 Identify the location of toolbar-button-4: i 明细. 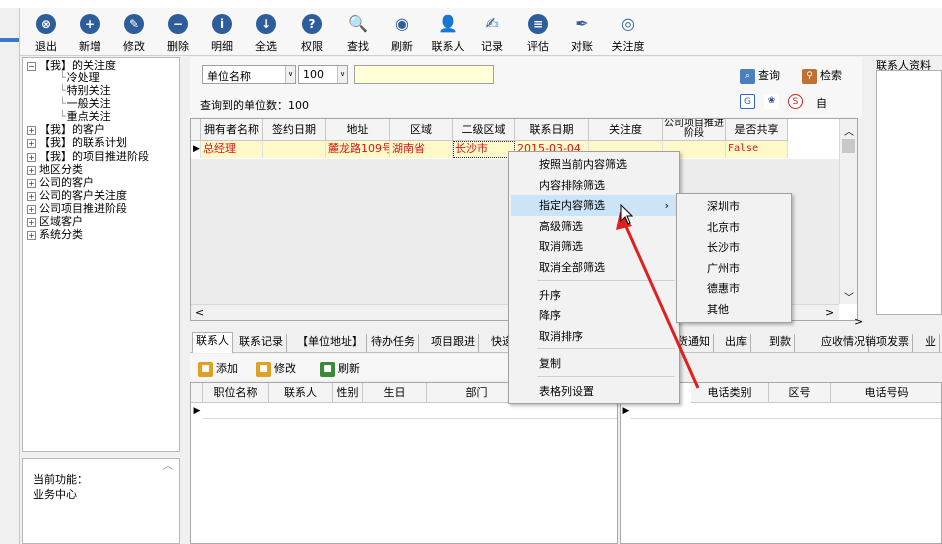
(222, 32).